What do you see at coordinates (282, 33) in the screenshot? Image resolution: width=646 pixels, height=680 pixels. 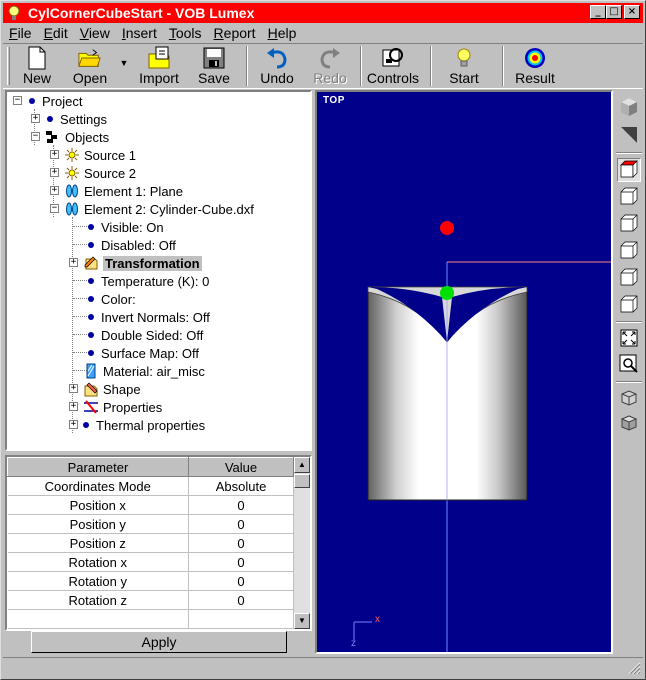 I see `menu-help: Help` at bounding box center [282, 33].